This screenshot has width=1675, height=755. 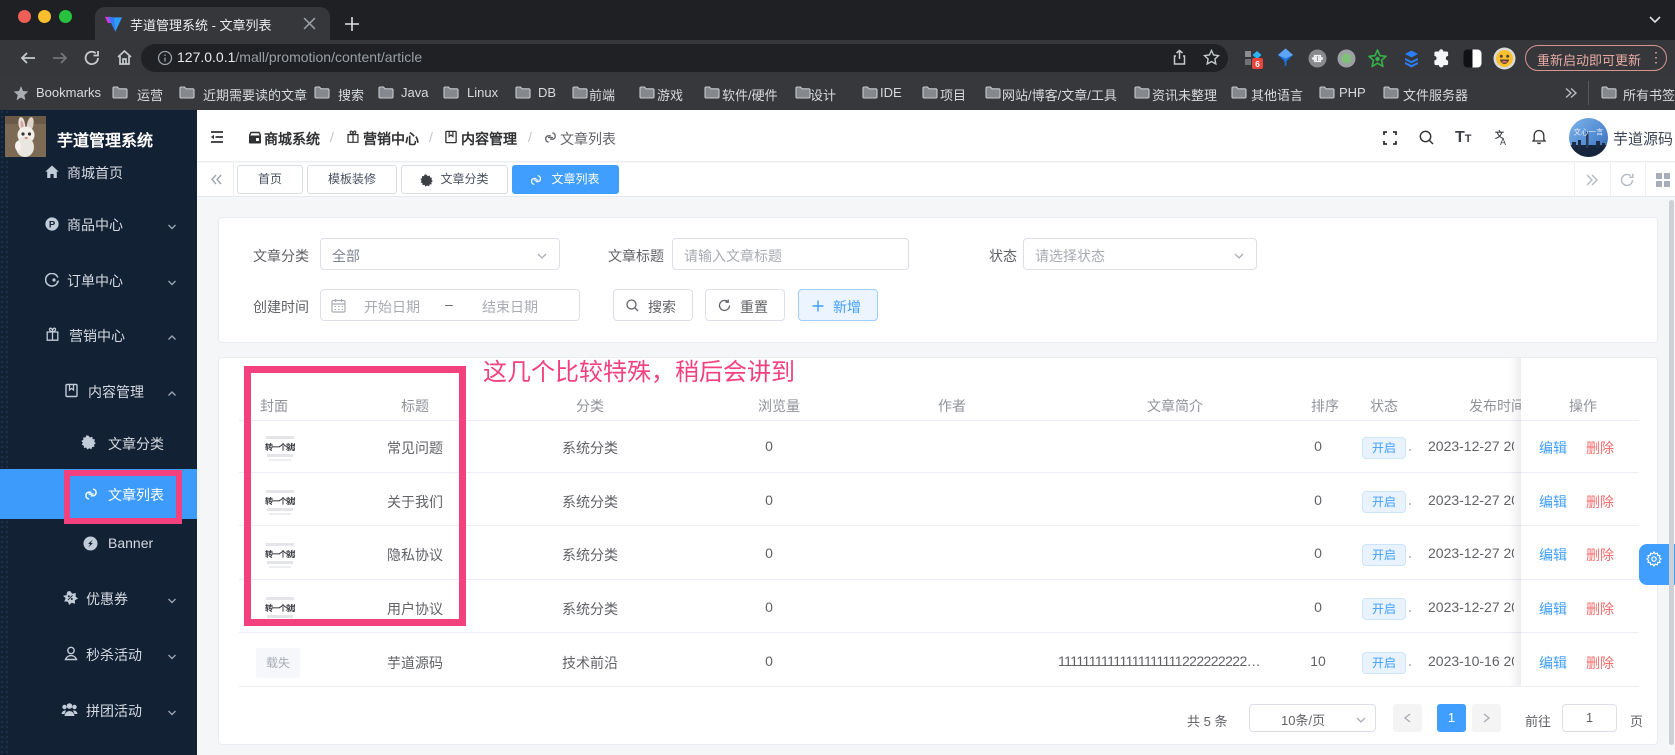 What do you see at coordinates (1503, 141) in the screenshot?
I see `svg-text: A` at bounding box center [1503, 141].